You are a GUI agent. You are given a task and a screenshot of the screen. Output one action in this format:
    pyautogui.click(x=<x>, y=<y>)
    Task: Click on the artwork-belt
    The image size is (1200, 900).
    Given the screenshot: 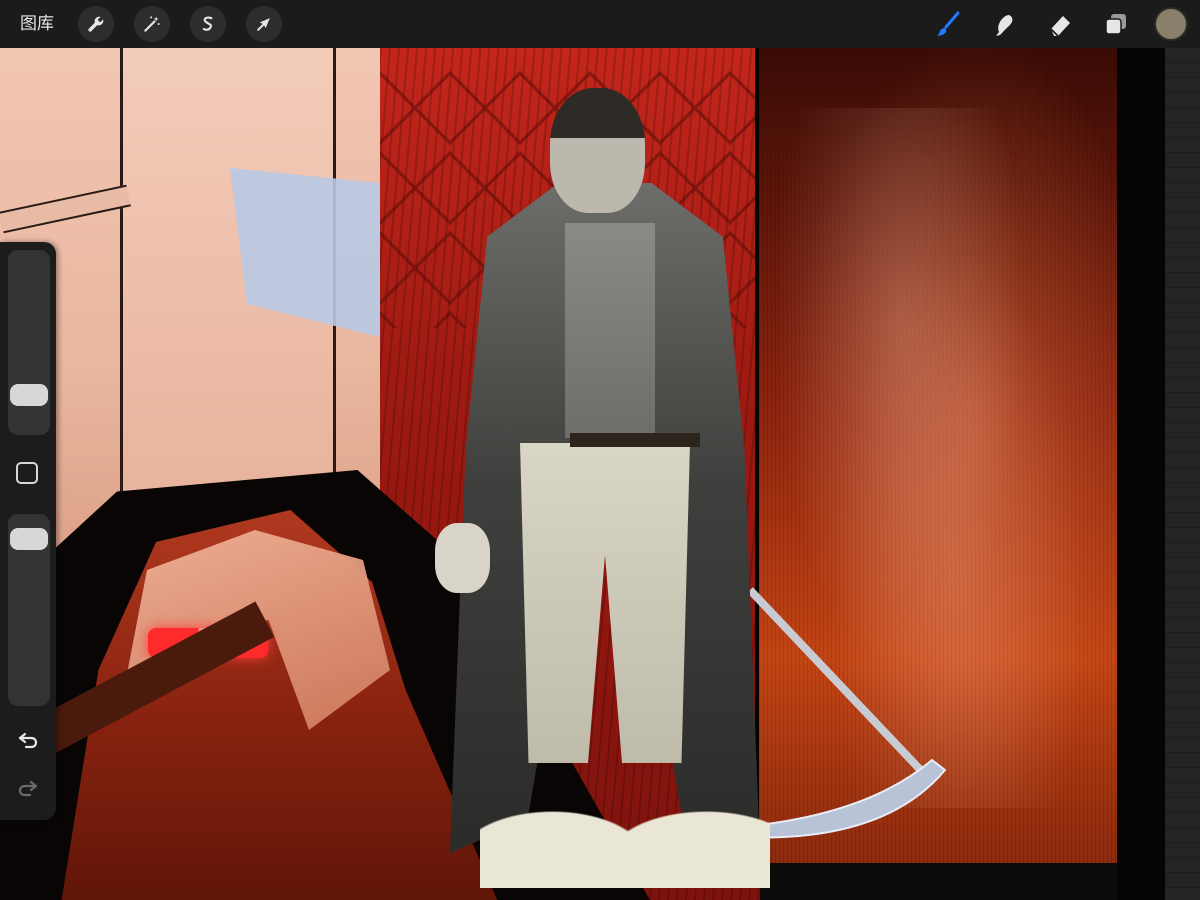 What is the action you would take?
    pyautogui.click(x=635, y=440)
    